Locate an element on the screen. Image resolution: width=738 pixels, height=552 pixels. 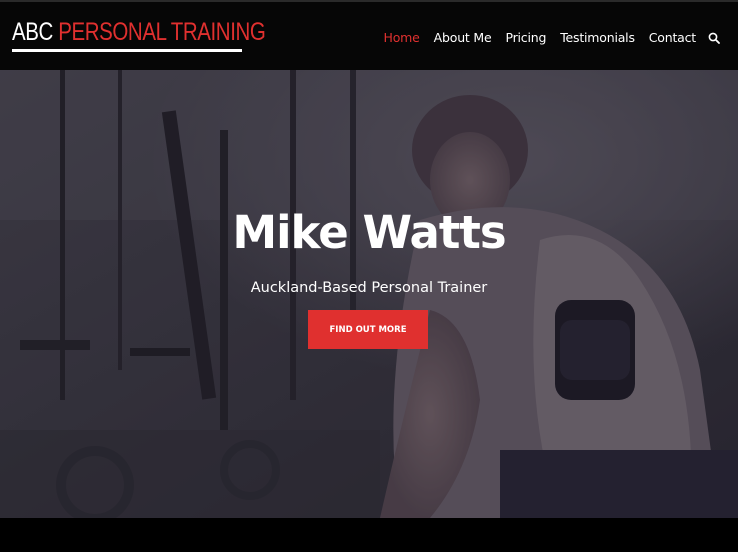
nav-pricing: Pricing is located at coordinates (525, 38).